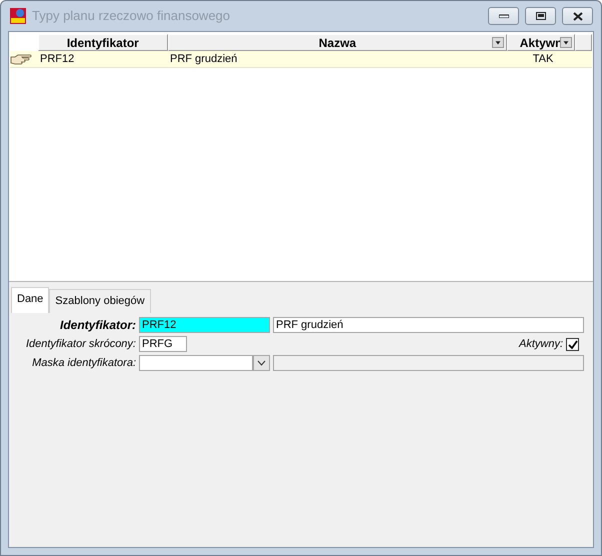  I want to click on column-header: Nazwa, so click(338, 42).